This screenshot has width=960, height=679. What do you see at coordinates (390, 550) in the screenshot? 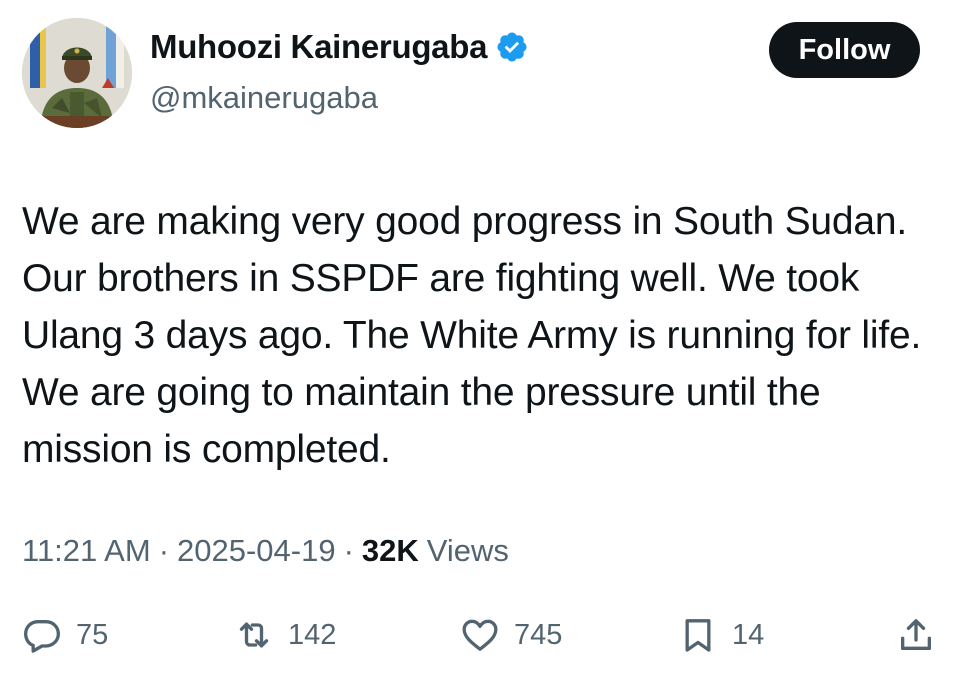
I see `views-count: 32K` at bounding box center [390, 550].